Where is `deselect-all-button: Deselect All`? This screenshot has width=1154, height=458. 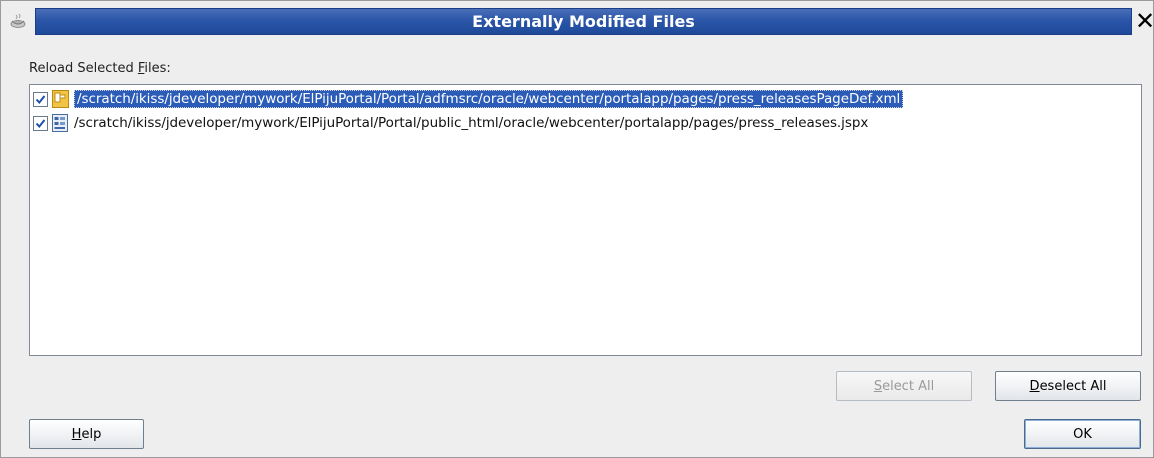 deselect-all-button: Deselect All is located at coordinates (1068, 386).